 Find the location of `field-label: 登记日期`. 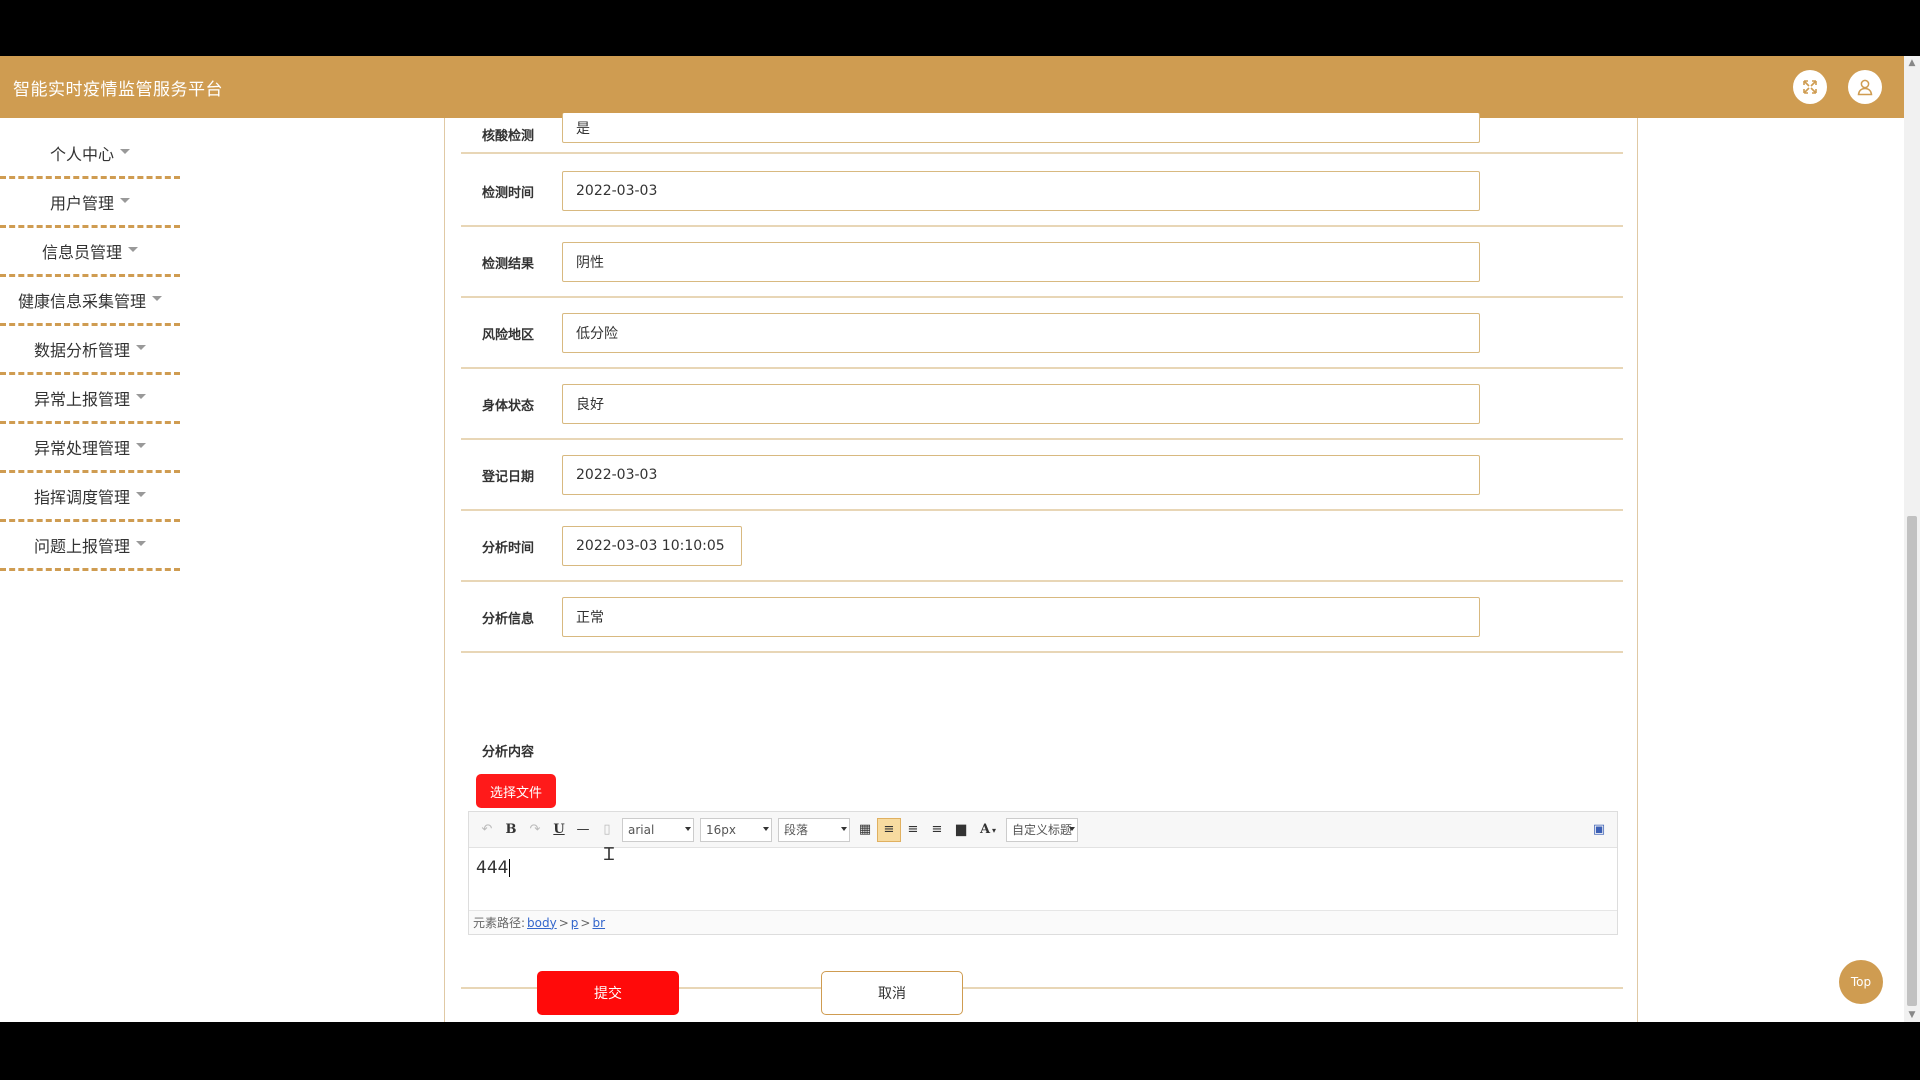

field-label: 登记日期 is located at coordinates (508, 477).